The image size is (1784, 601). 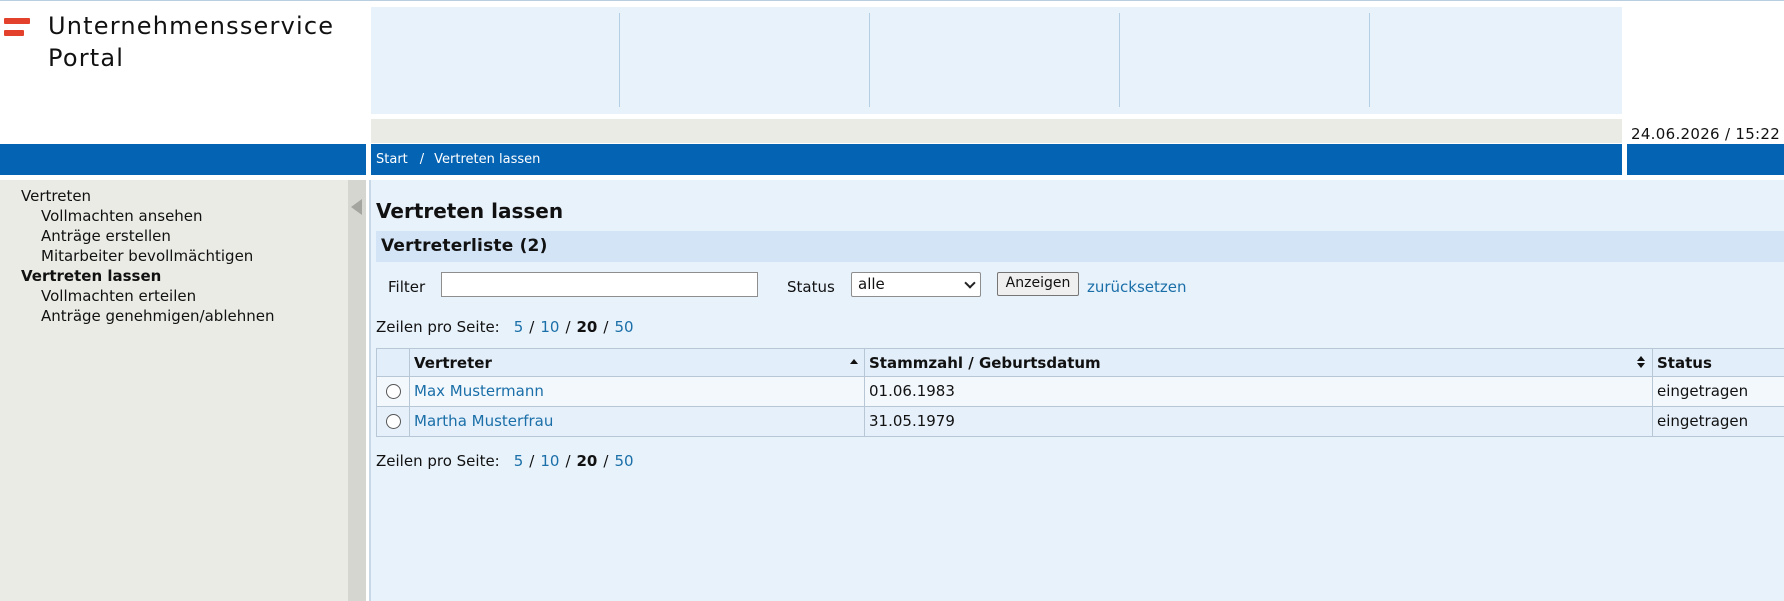 What do you see at coordinates (147, 276) in the screenshot?
I see `sidebar-item-vertreten-lassen: Vertreten lassen` at bounding box center [147, 276].